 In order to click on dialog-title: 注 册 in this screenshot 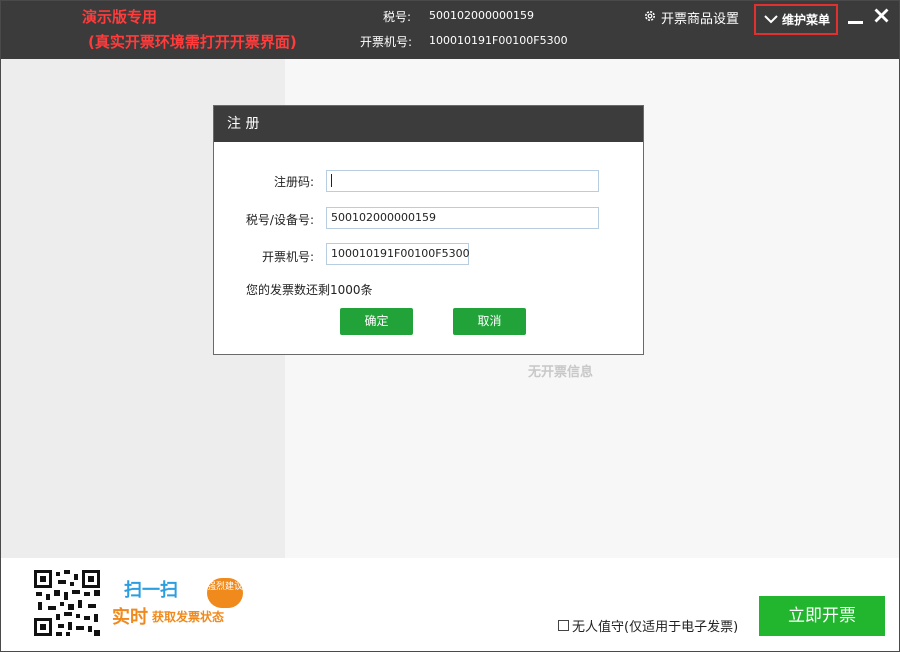, I will do `click(428, 124)`.